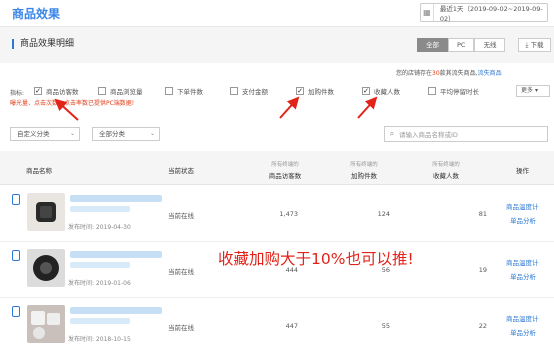 This screenshot has height=347, width=554. Describe the element at coordinates (364, 176) in the screenshot. I see `col-carts-label: 加购件数` at that location.